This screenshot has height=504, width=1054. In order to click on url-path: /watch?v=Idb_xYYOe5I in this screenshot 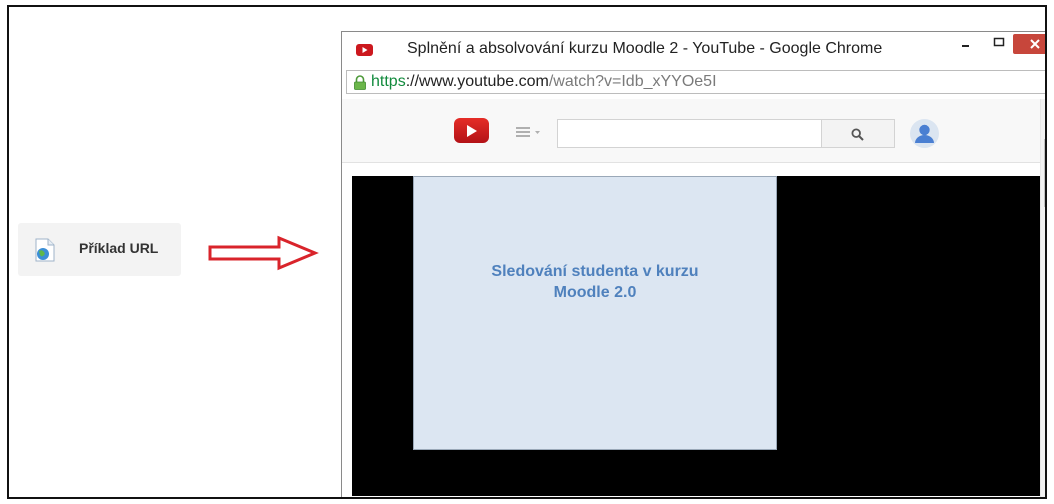, I will do `click(632, 81)`.